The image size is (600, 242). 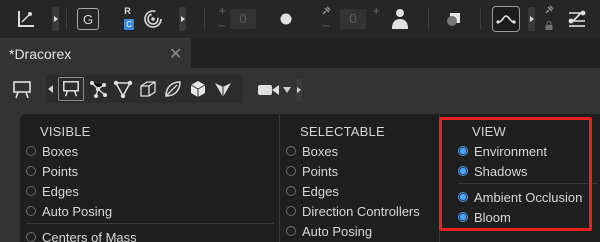 I want to click on leaf-icon, so click(x=173, y=89).